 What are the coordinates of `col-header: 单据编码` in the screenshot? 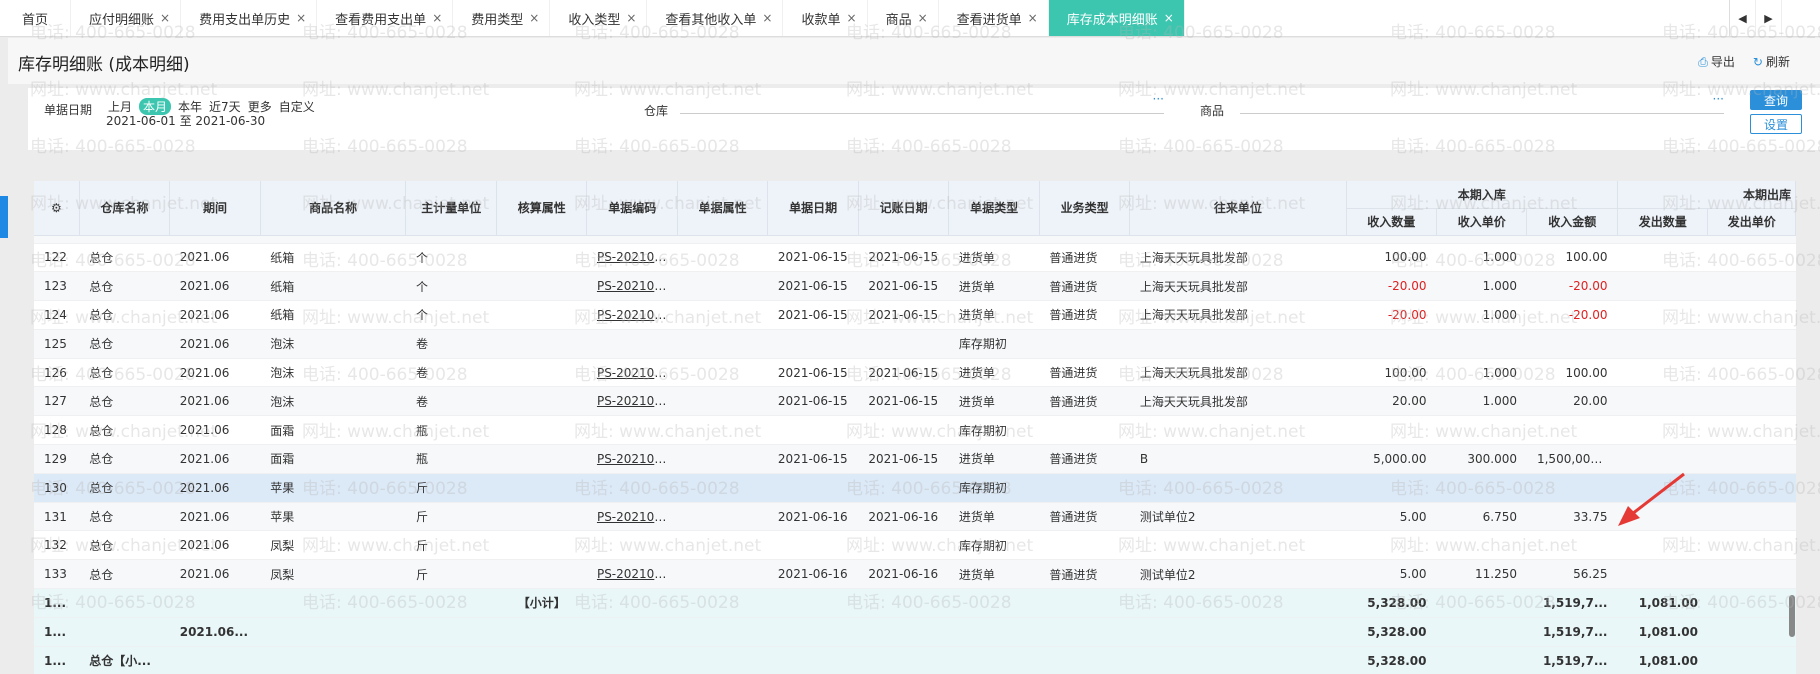 It's located at (632, 208).